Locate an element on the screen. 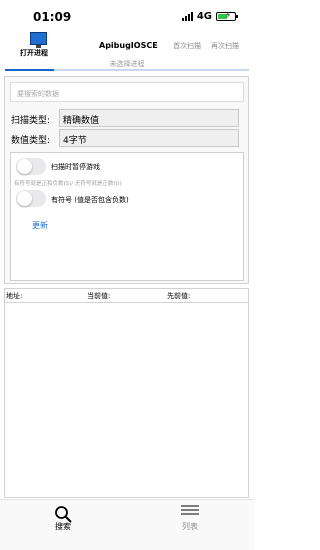  progress-track is located at coordinates (127, 70).